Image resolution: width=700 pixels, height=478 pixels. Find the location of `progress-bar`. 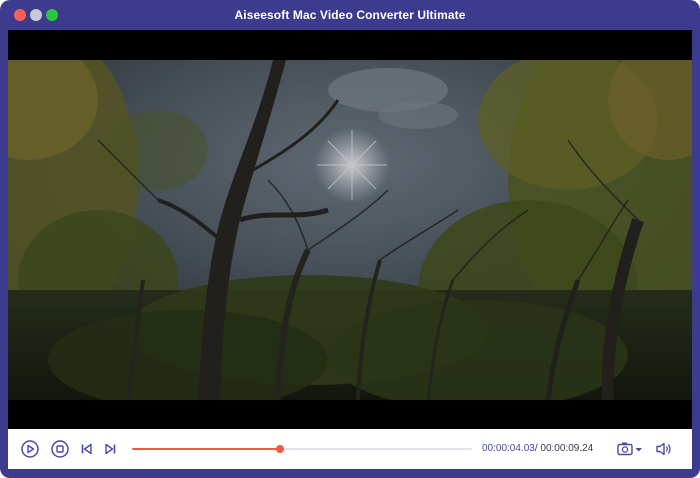

progress-bar is located at coordinates (302, 449).